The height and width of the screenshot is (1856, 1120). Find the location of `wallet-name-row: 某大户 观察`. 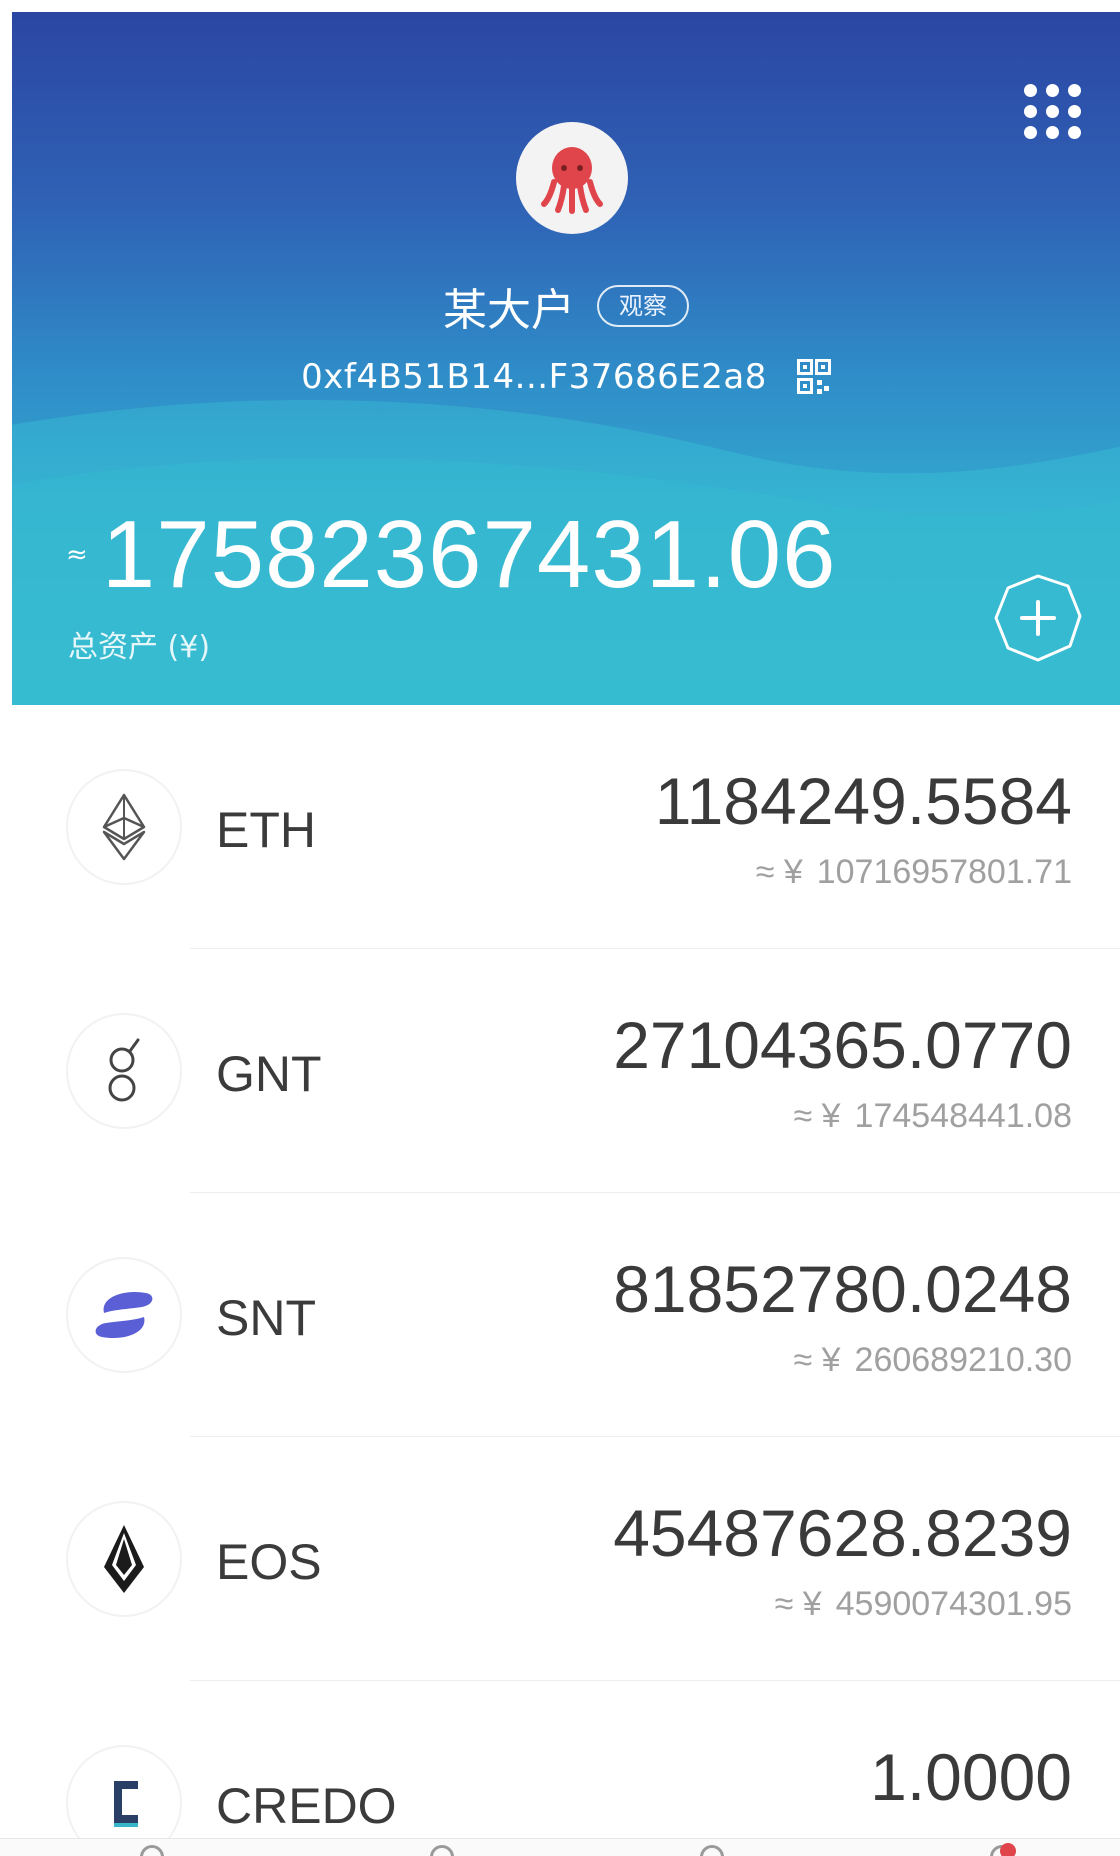

wallet-name-row: 某大户 观察 is located at coordinates (566, 306).